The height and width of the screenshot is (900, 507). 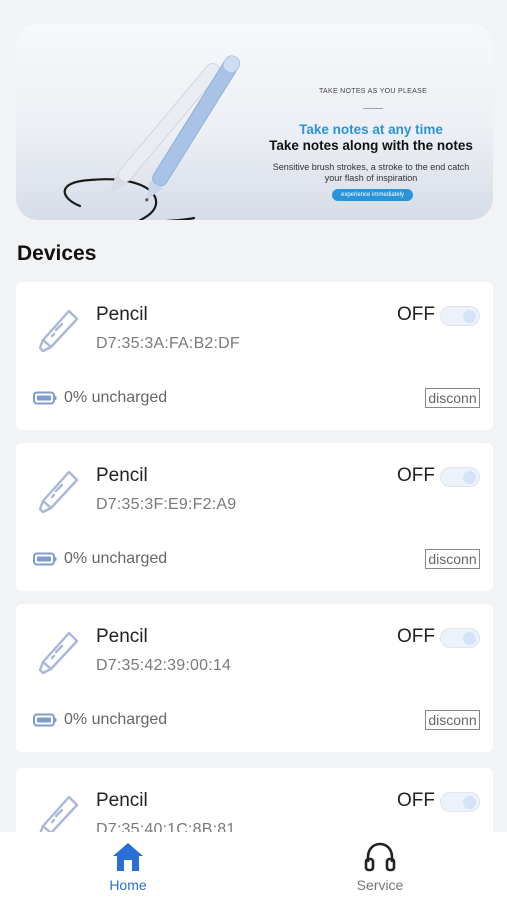 What do you see at coordinates (380, 857) in the screenshot?
I see `headphones-icon` at bounding box center [380, 857].